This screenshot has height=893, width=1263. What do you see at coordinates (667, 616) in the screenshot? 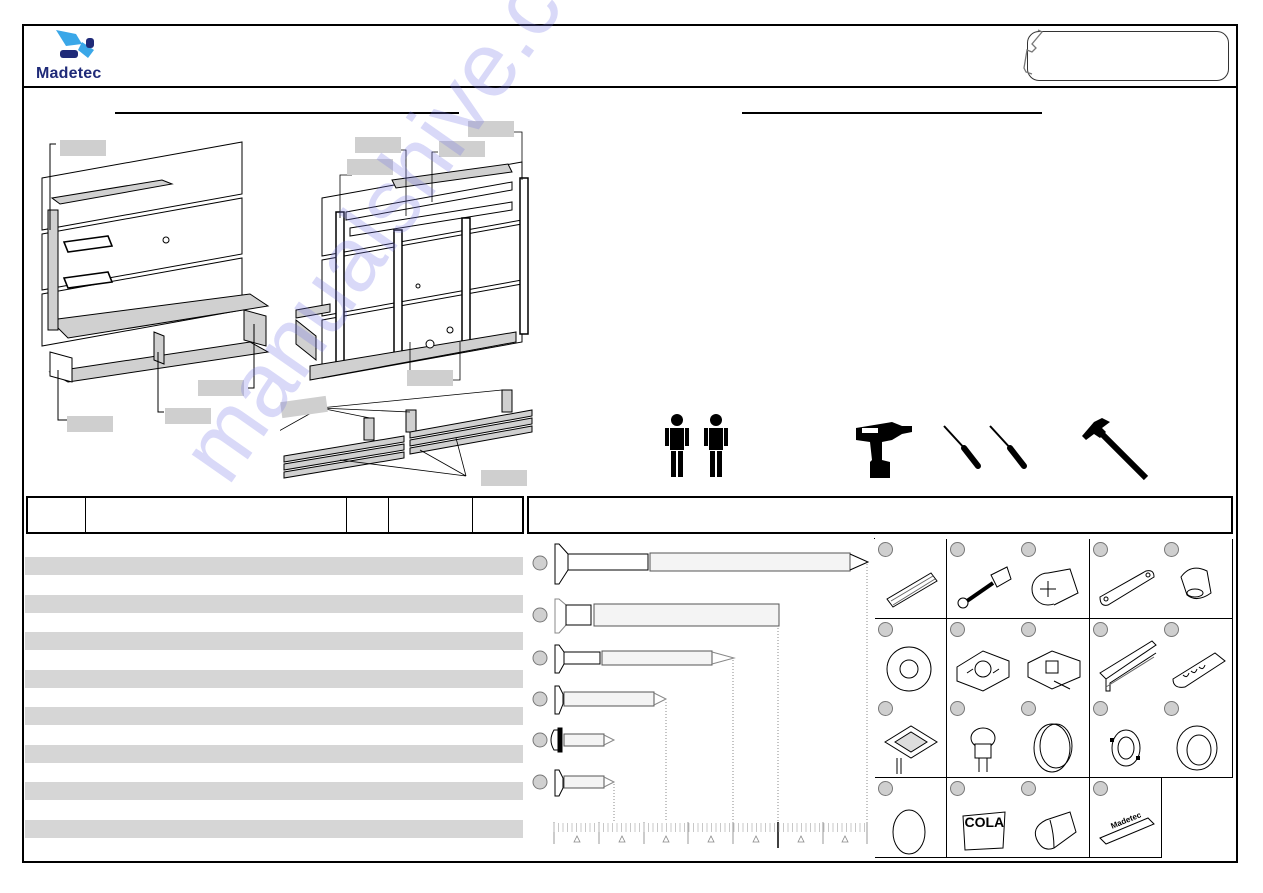
I see `confirmat-screw-icon` at bounding box center [667, 616].